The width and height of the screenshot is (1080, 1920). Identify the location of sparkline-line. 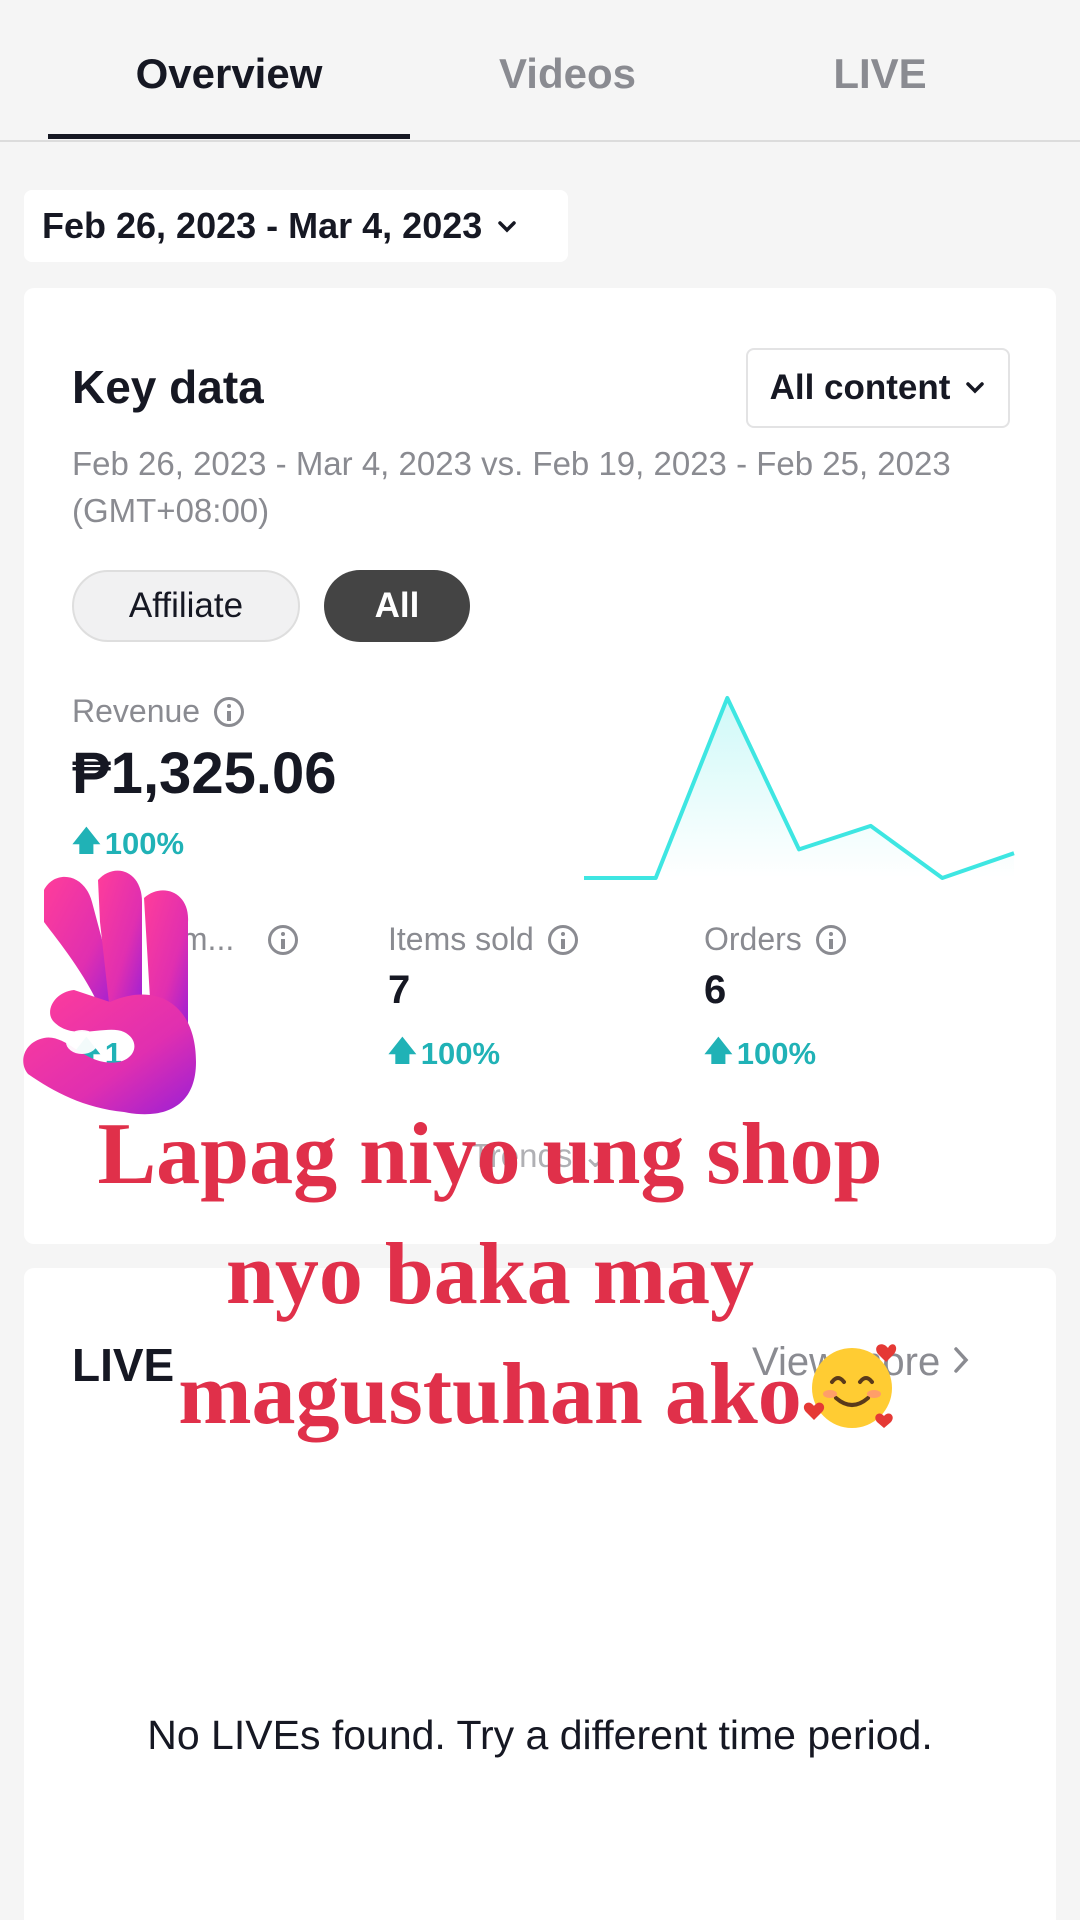
(799, 788).